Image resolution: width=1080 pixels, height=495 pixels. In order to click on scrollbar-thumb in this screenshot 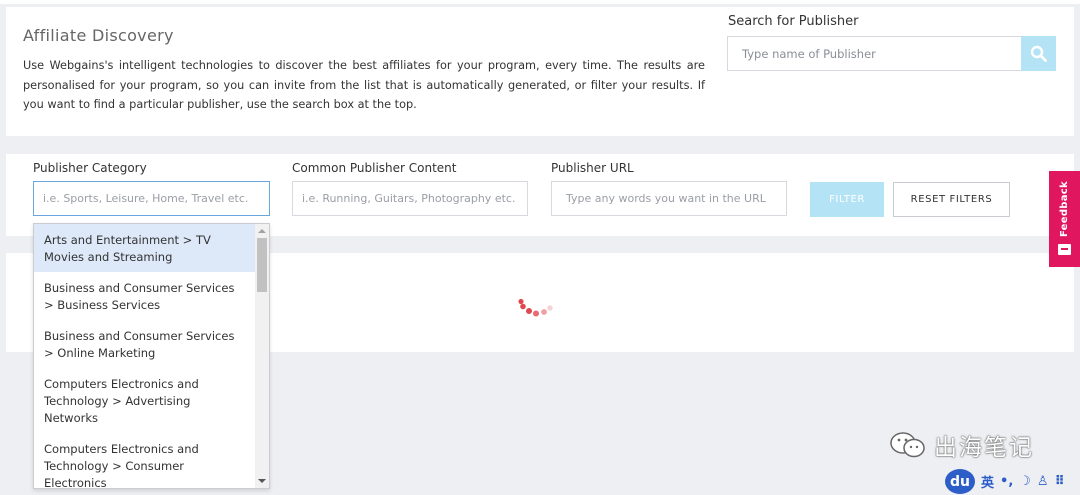, I will do `click(262, 265)`.